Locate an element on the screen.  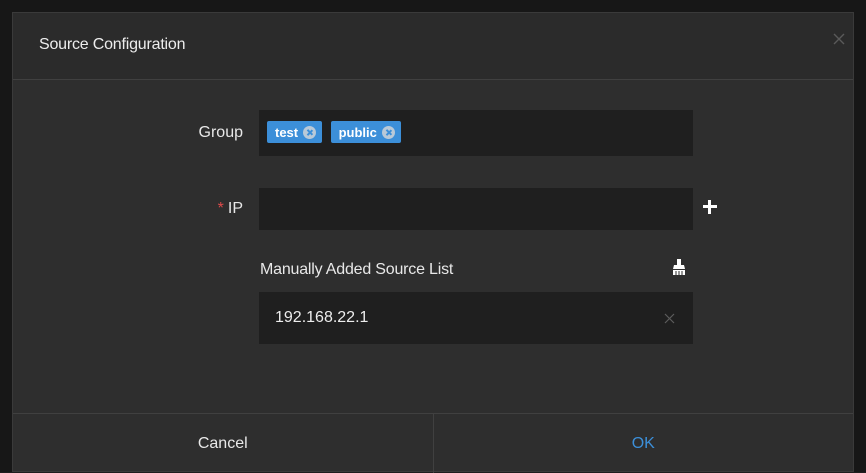
dialog-header: Source Configuration is located at coordinates (433, 46).